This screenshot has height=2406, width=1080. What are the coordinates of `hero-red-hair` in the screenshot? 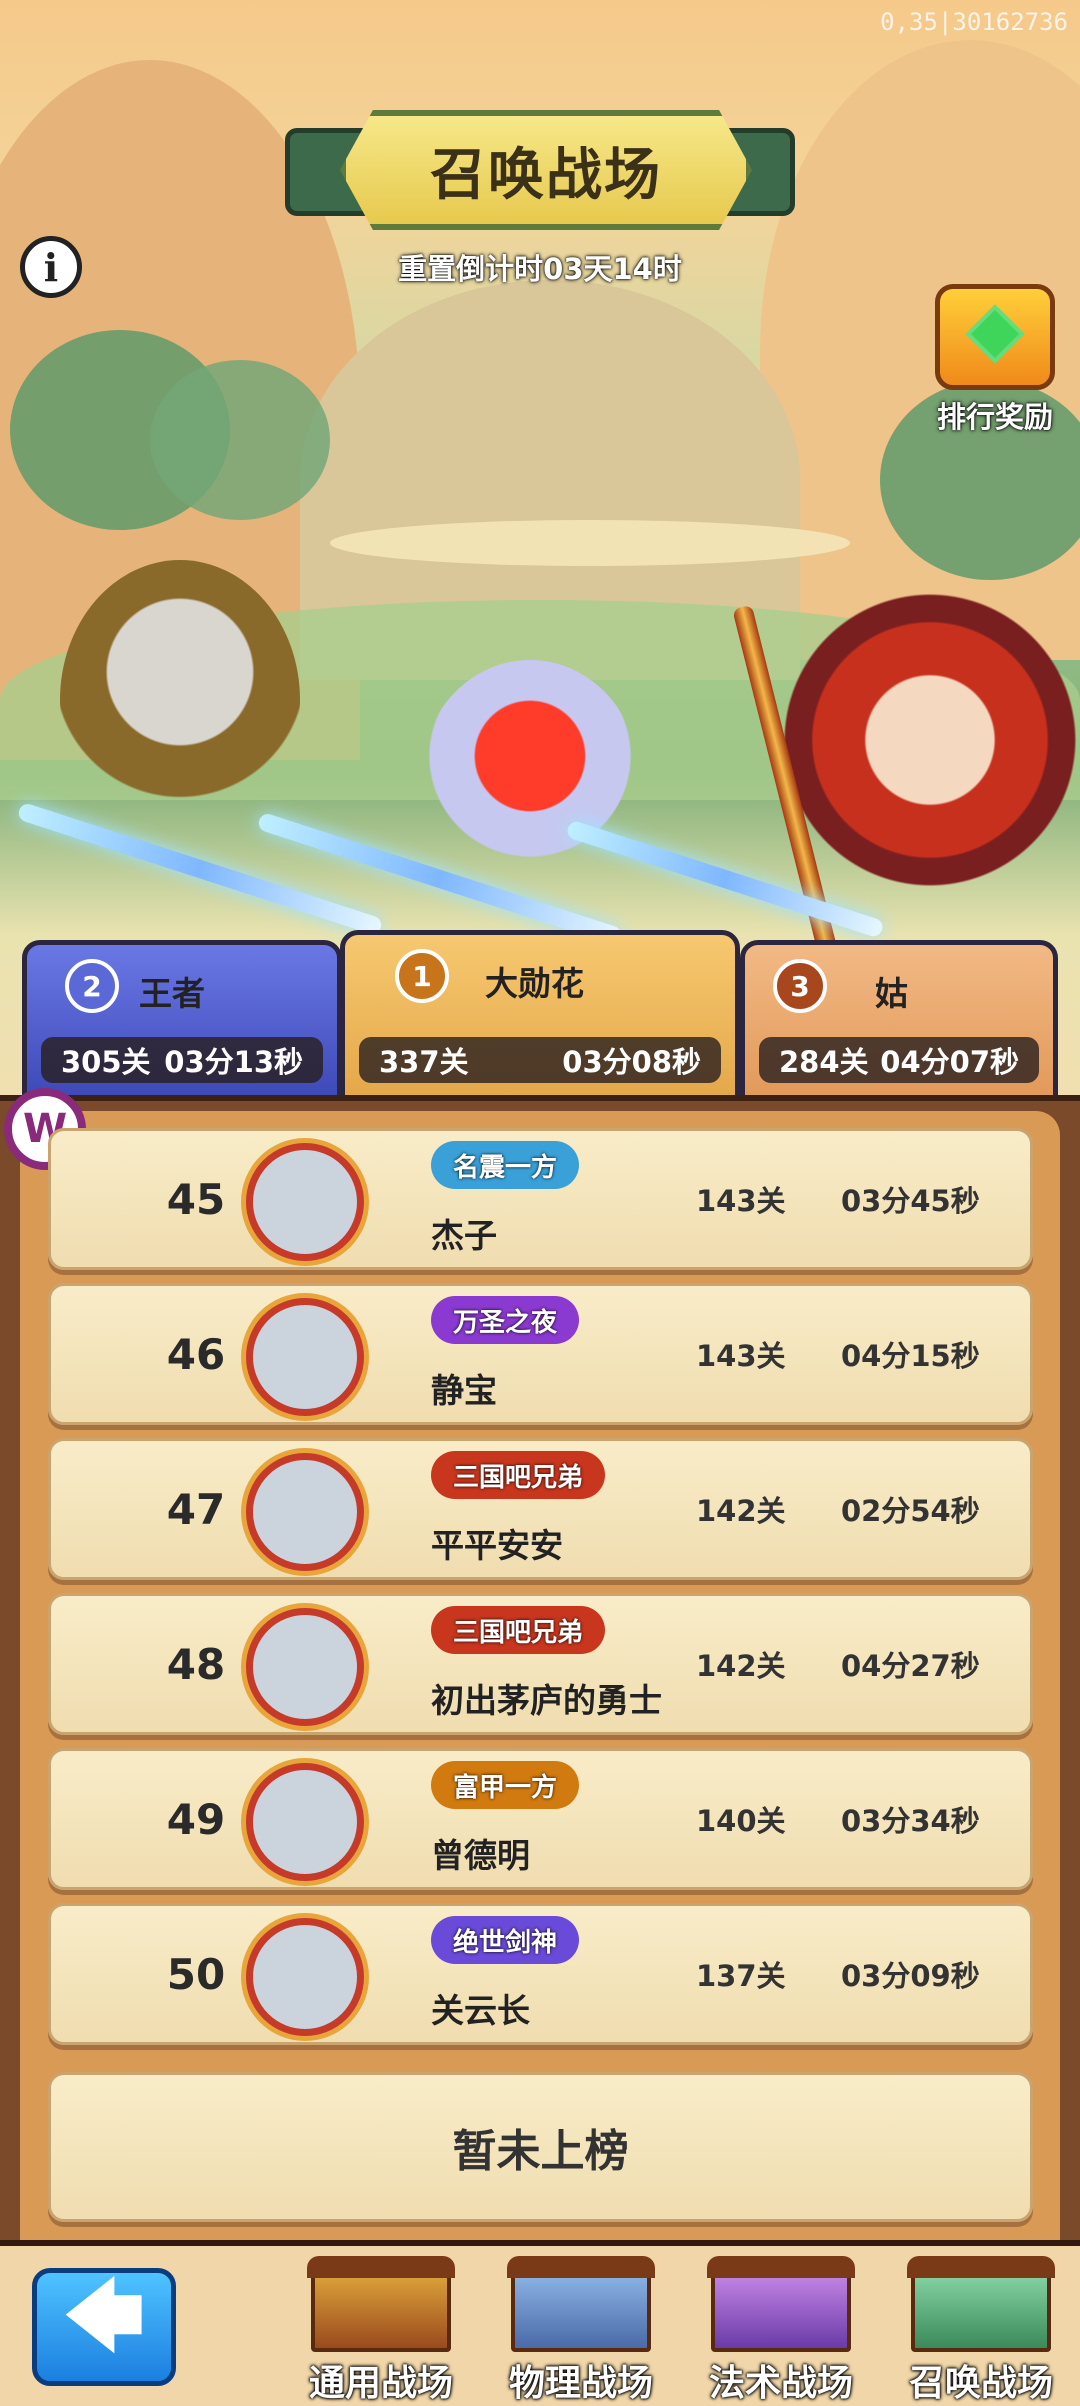 It's located at (530, 780).